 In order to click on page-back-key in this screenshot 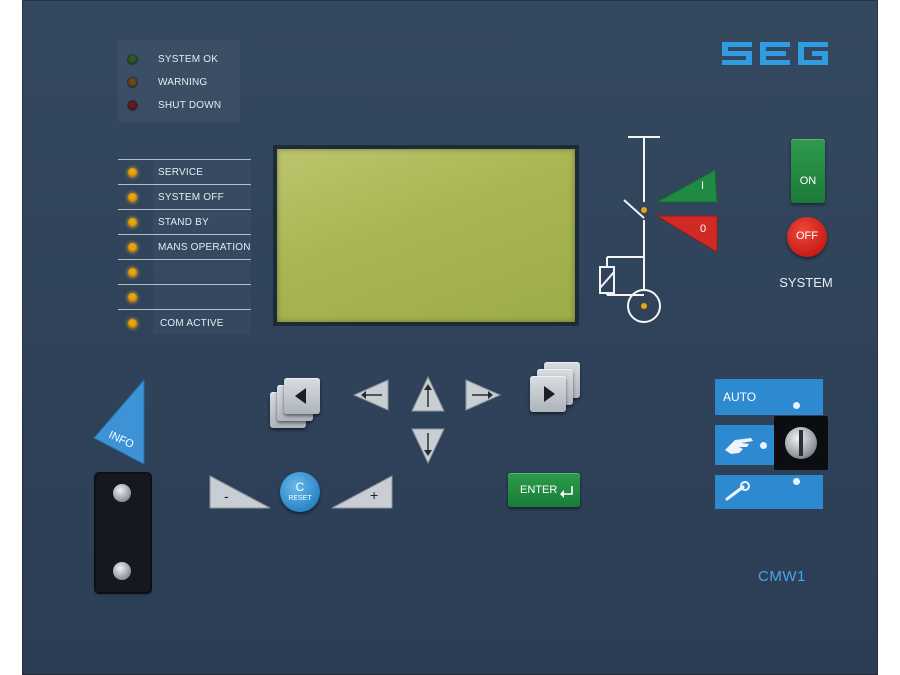, I will do `click(296, 404)`.